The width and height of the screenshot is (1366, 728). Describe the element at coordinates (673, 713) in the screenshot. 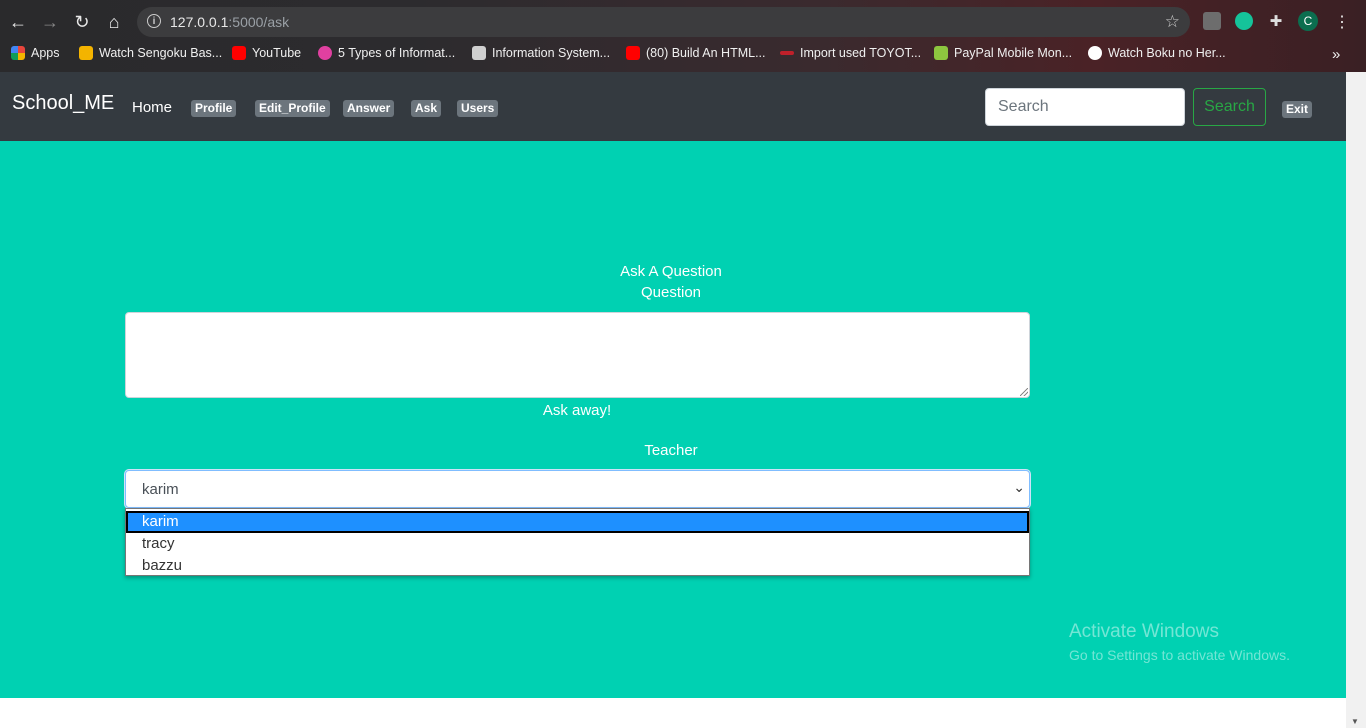

I see `page-bottom` at that location.